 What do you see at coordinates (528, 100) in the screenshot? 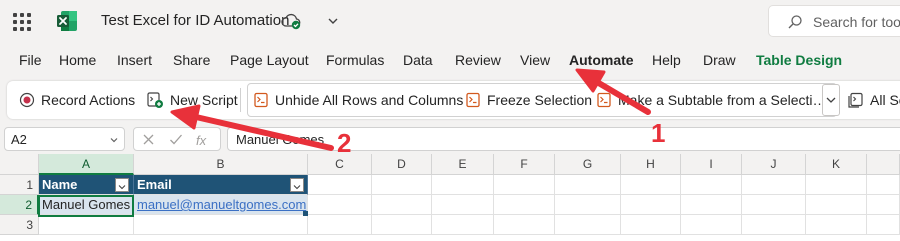
I see `script-freeze-selection-button: Freeze Selection` at bounding box center [528, 100].